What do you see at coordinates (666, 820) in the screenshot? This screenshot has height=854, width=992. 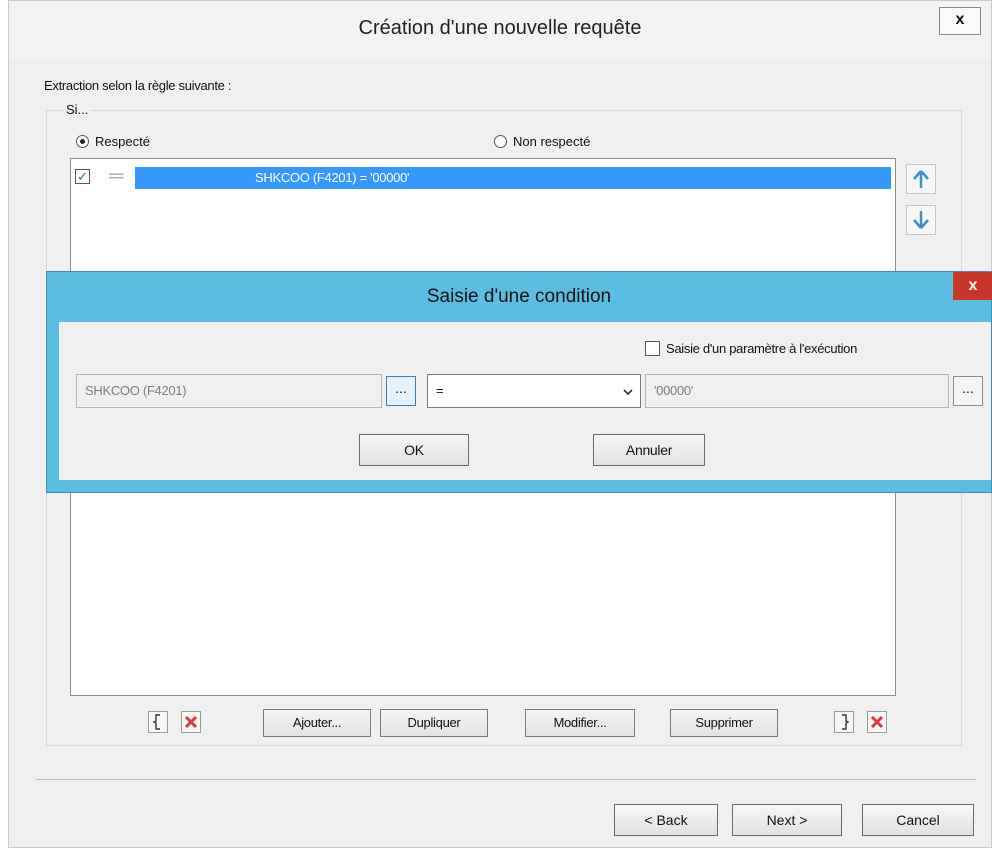 I see `back-button: < Back` at bounding box center [666, 820].